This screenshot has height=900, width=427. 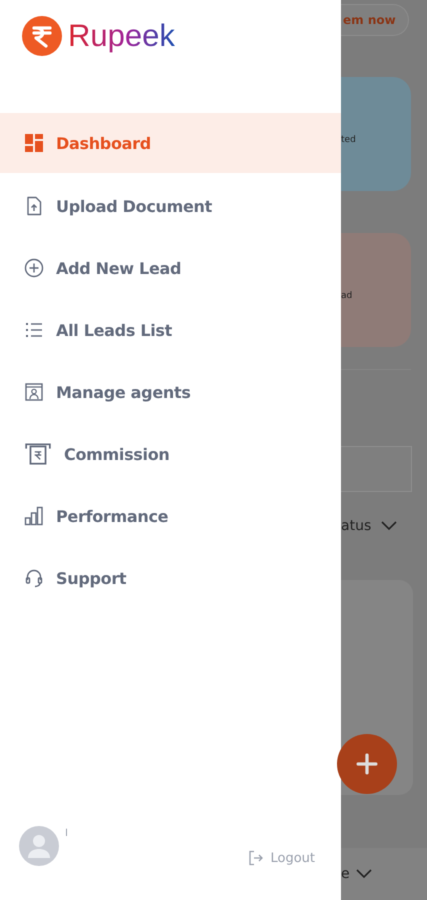 What do you see at coordinates (367, 764) in the screenshot?
I see `plus-icon` at bounding box center [367, 764].